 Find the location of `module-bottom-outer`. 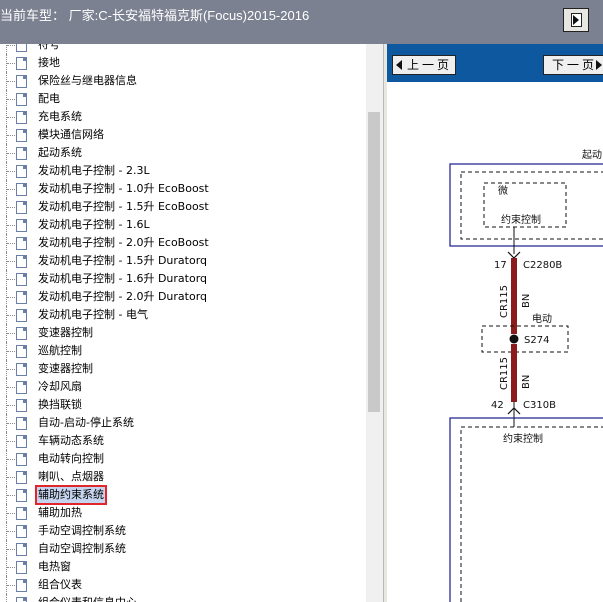

module-bottom-outer is located at coordinates (526, 509).